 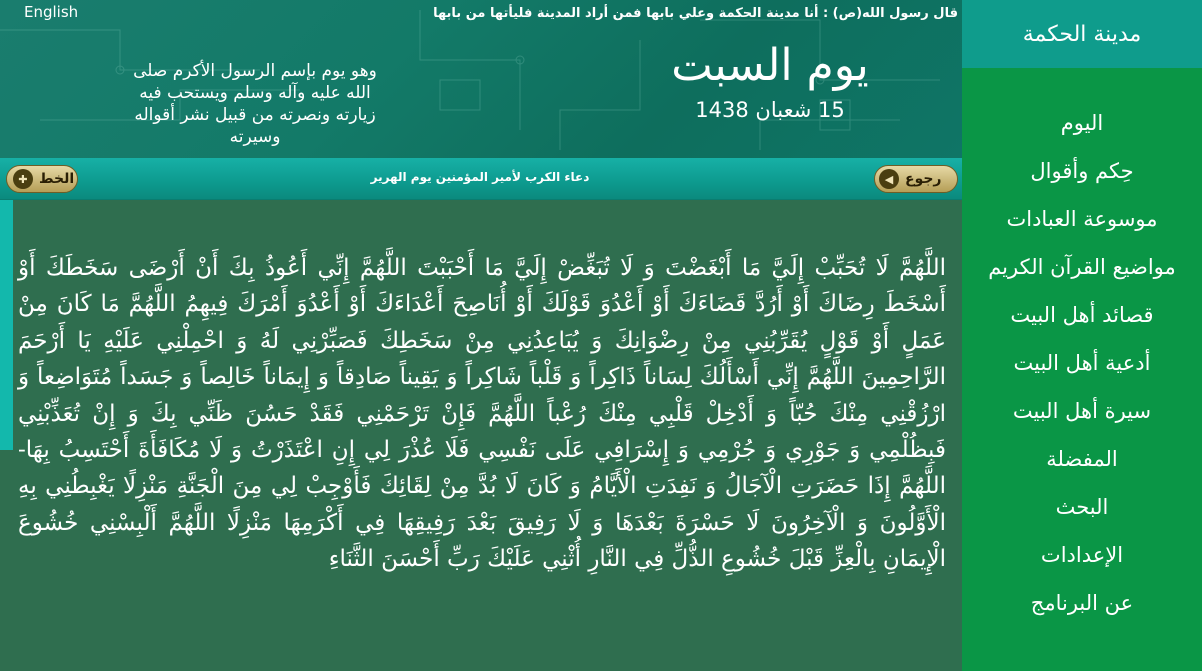 I want to click on english-language-link: English, so click(x=51, y=12).